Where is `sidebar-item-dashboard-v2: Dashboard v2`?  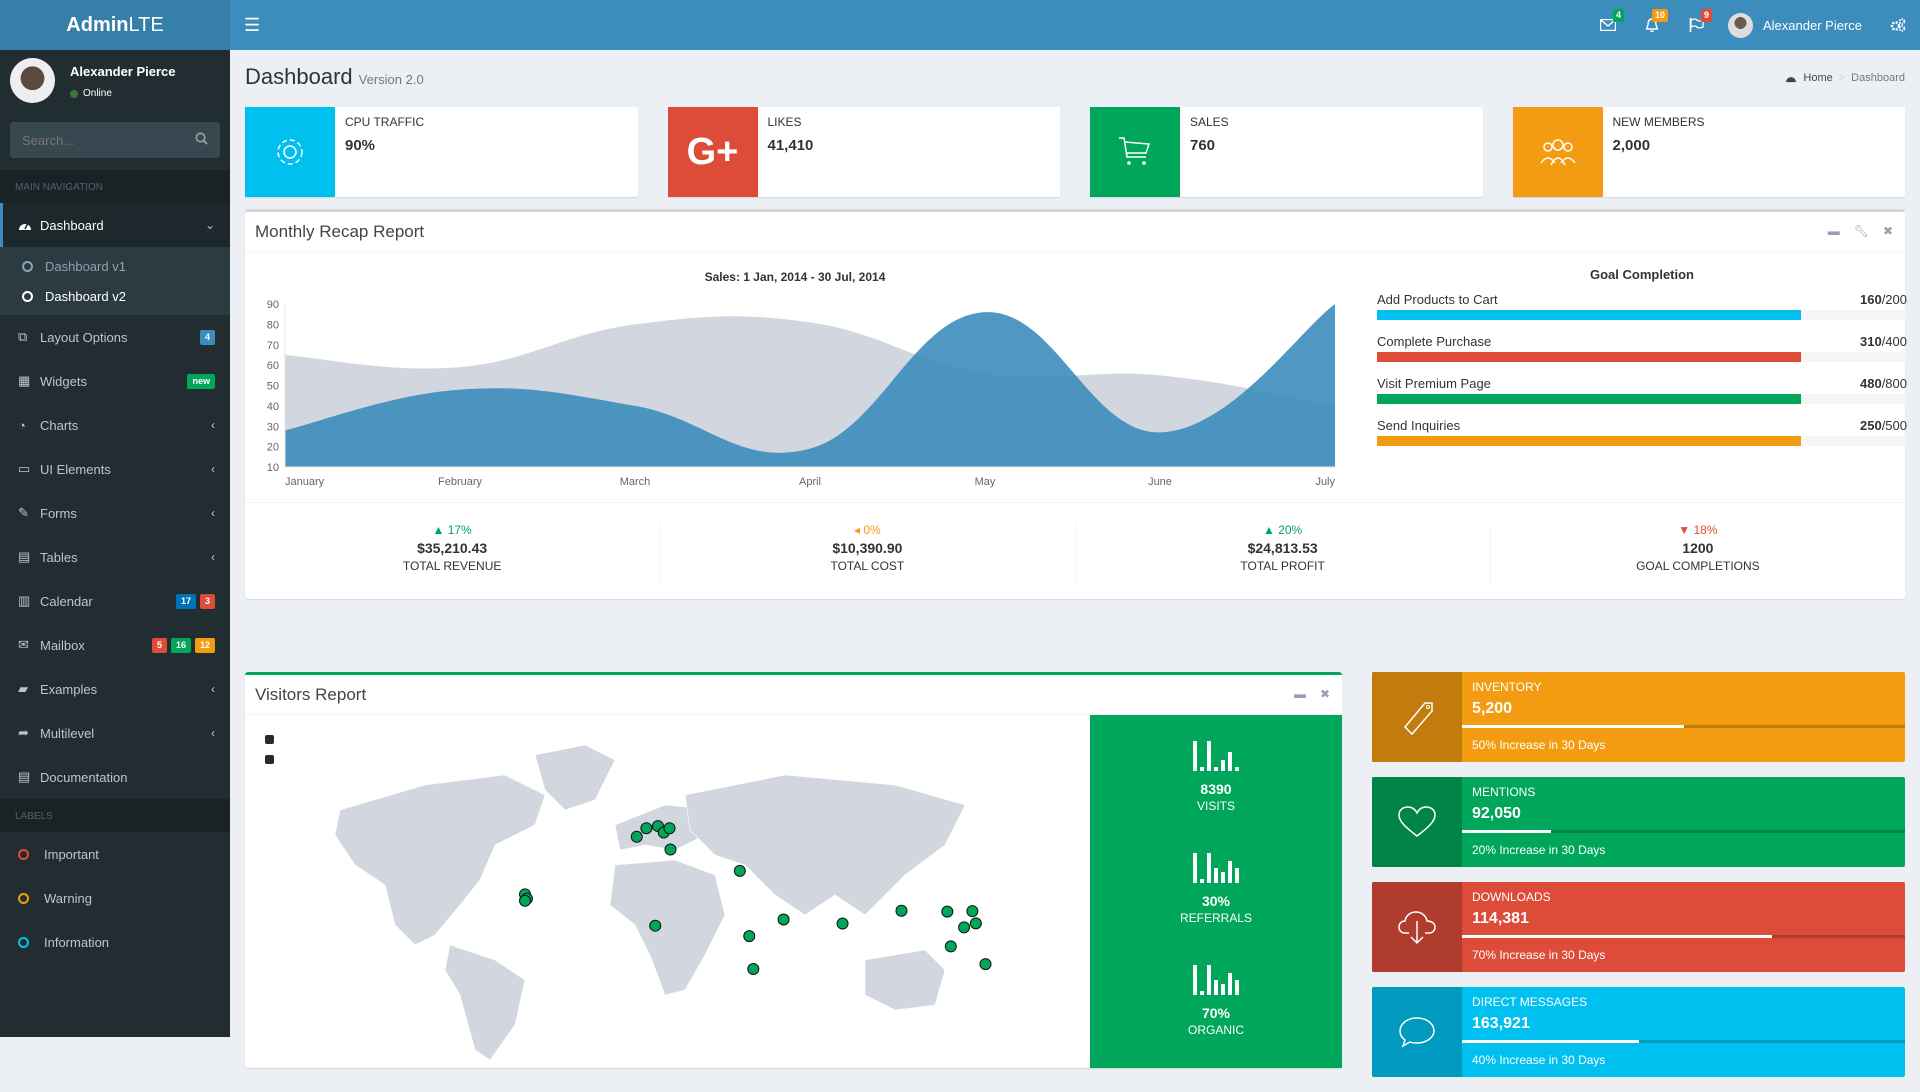 sidebar-item-dashboard-v2: Dashboard v2 is located at coordinates (115, 296).